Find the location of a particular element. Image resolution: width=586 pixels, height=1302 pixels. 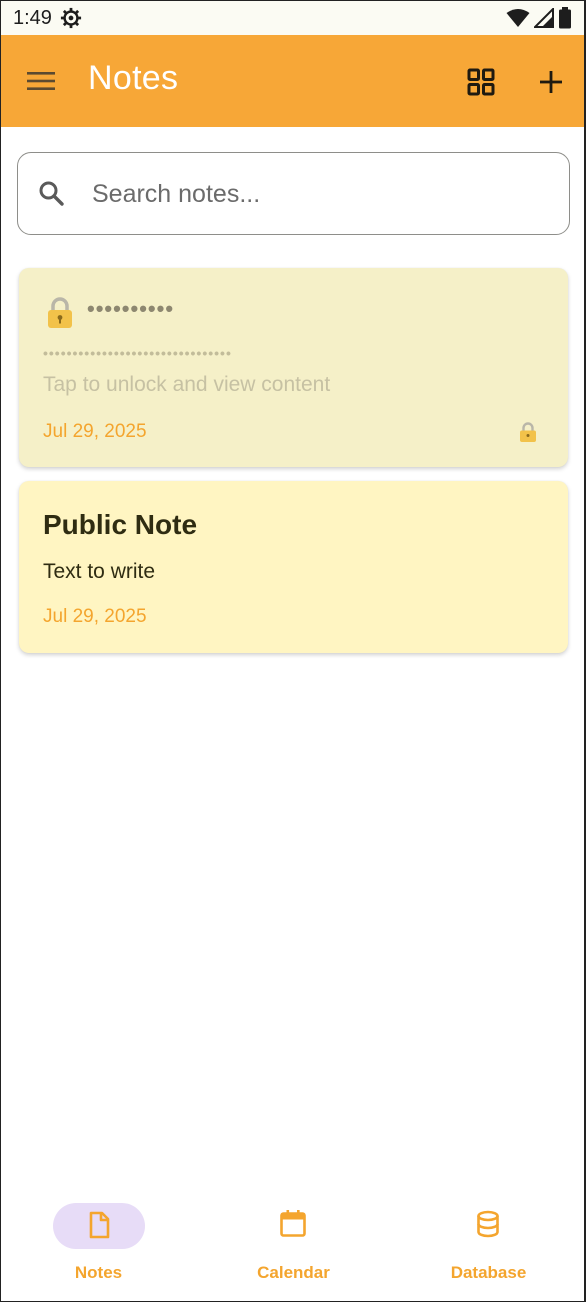

nav-item-calendar: Calendar is located at coordinates (293, 1246).